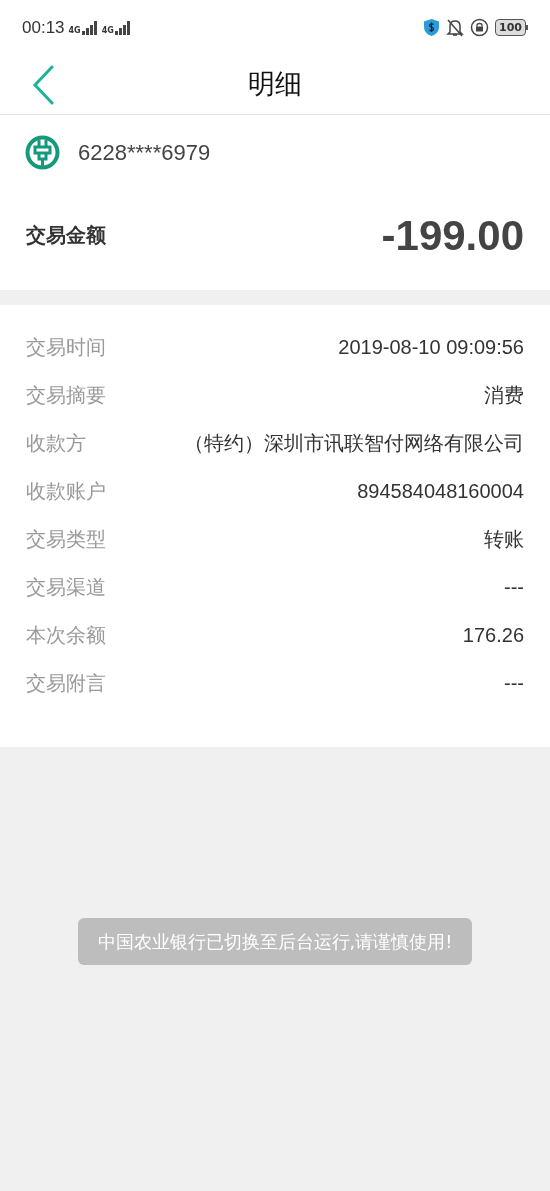  Describe the element at coordinates (66, 395) in the screenshot. I see `detail-label: 交易摘要` at that location.